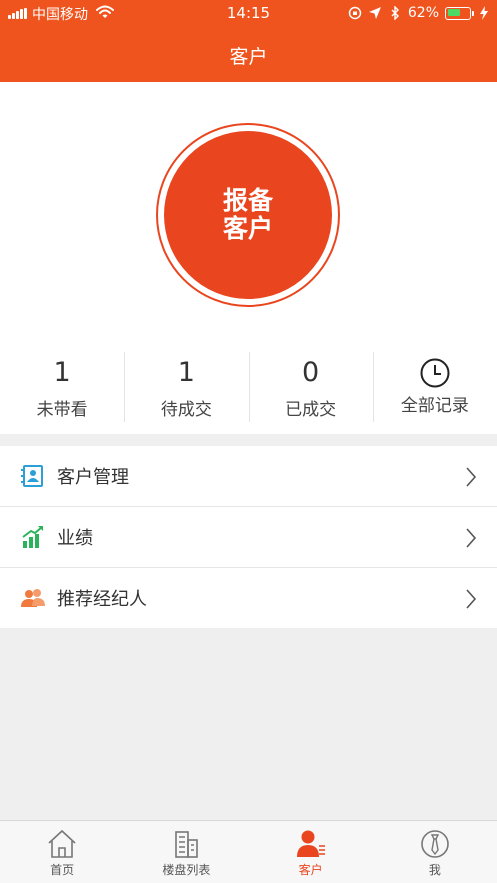 The image size is (497, 883). Describe the element at coordinates (247, 228) in the screenshot. I see `report-button-line2: 客户` at that location.